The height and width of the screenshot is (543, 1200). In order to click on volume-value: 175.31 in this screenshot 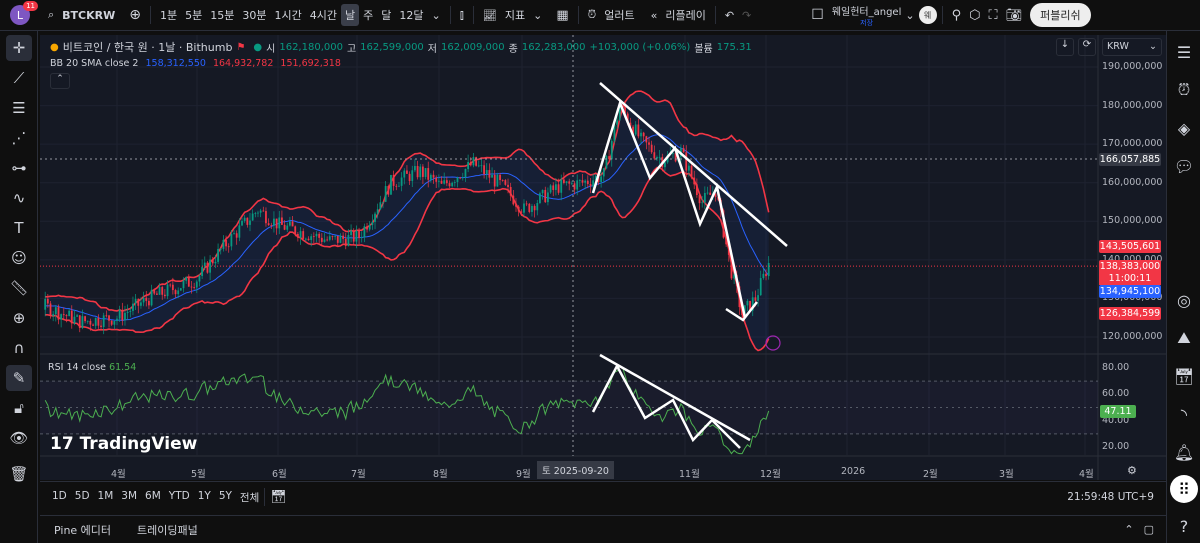, I will do `click(734, 47)`.